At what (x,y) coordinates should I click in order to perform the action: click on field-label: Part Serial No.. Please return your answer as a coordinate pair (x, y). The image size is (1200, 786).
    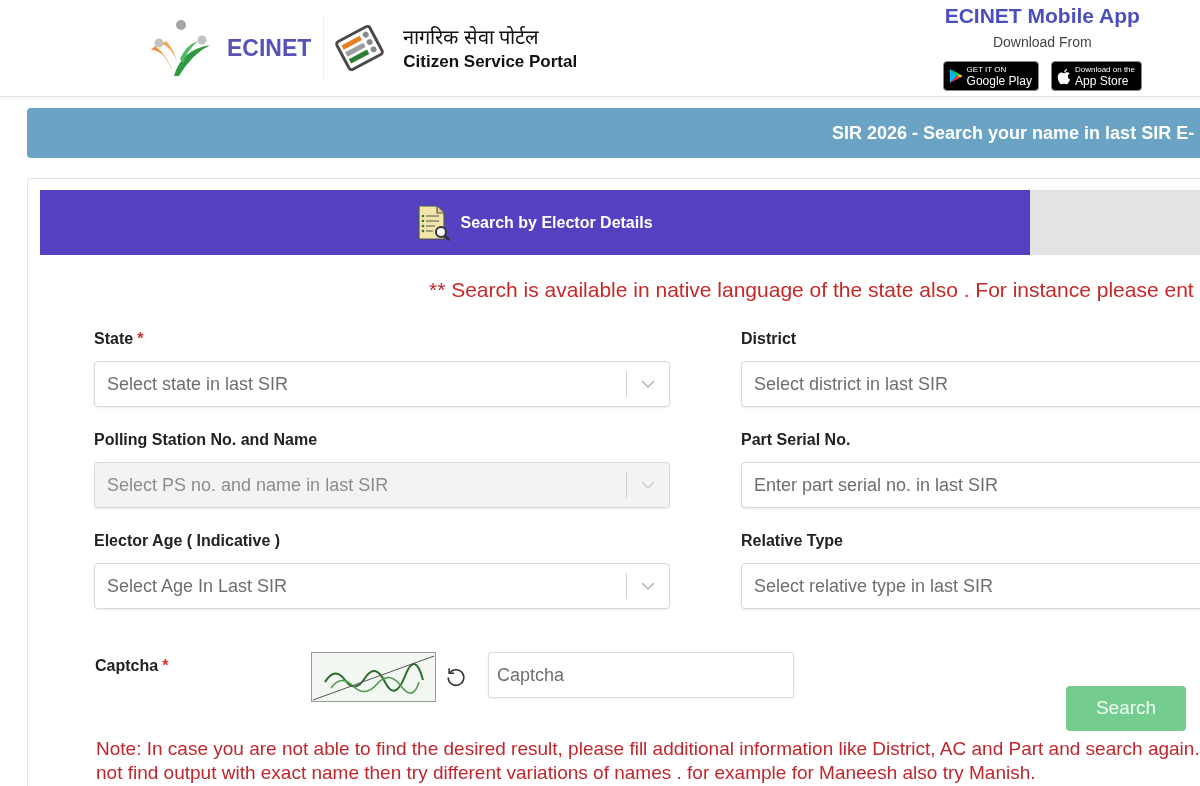
    Looking at the image, I should click on (796, 440).